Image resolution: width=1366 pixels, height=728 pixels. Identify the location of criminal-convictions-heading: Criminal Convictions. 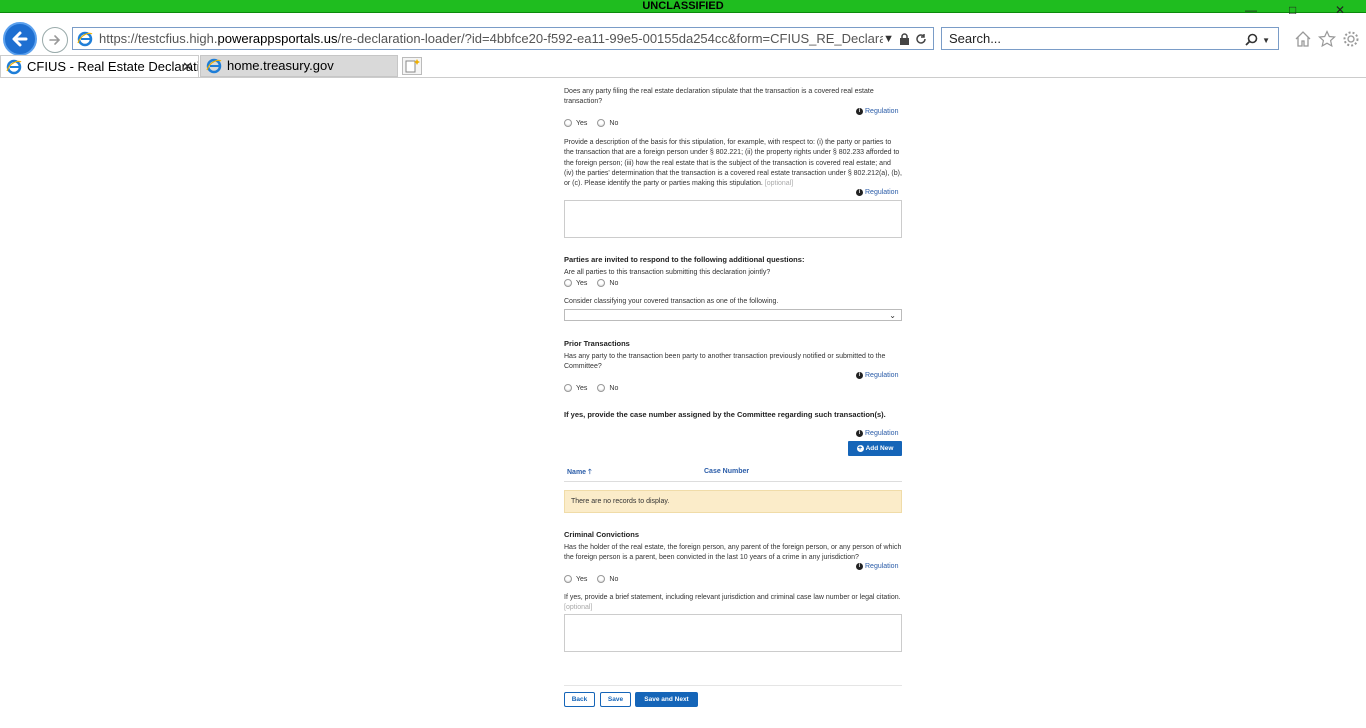
(602, 534).